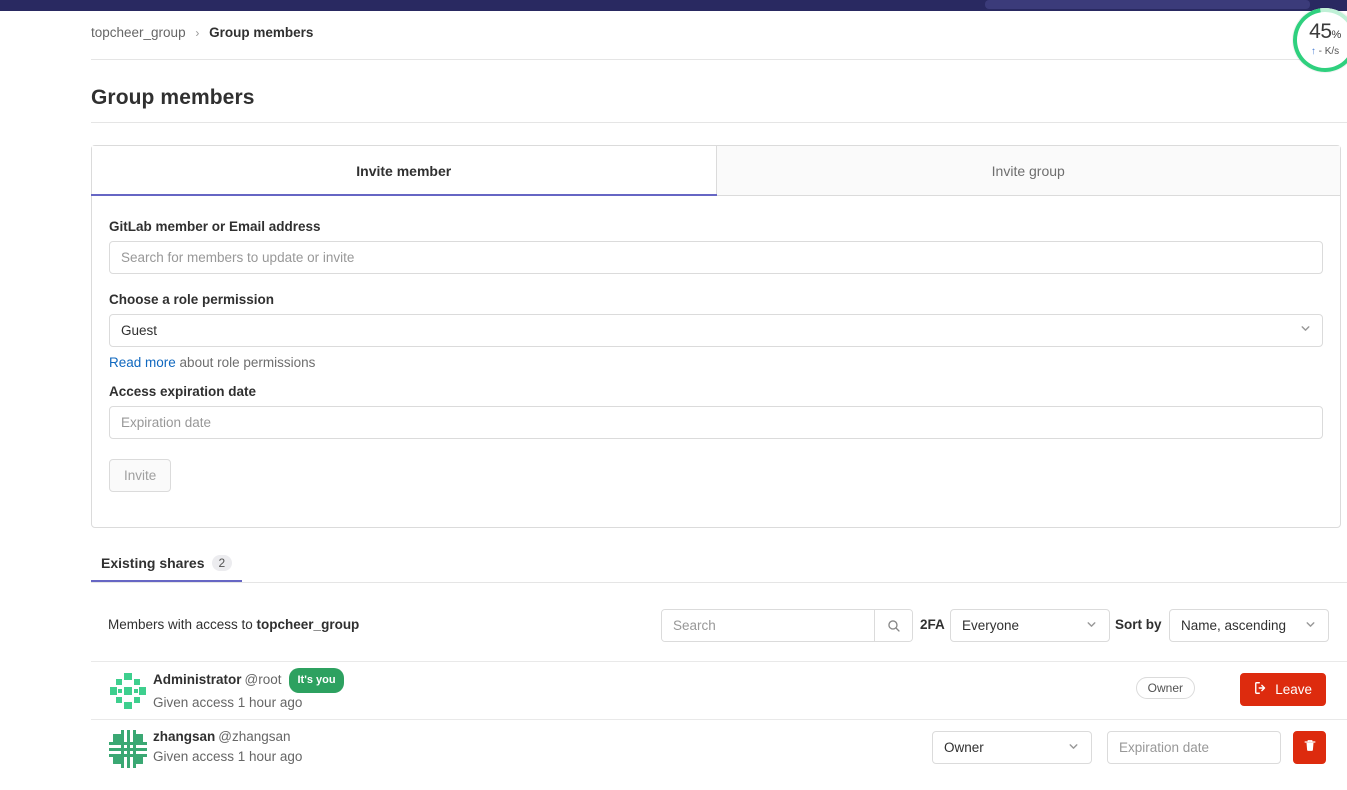  What do you see at coordinates (184, 736) in the screenshot?
I see `member-name: zhangsan` at bounding box center [184, 736].